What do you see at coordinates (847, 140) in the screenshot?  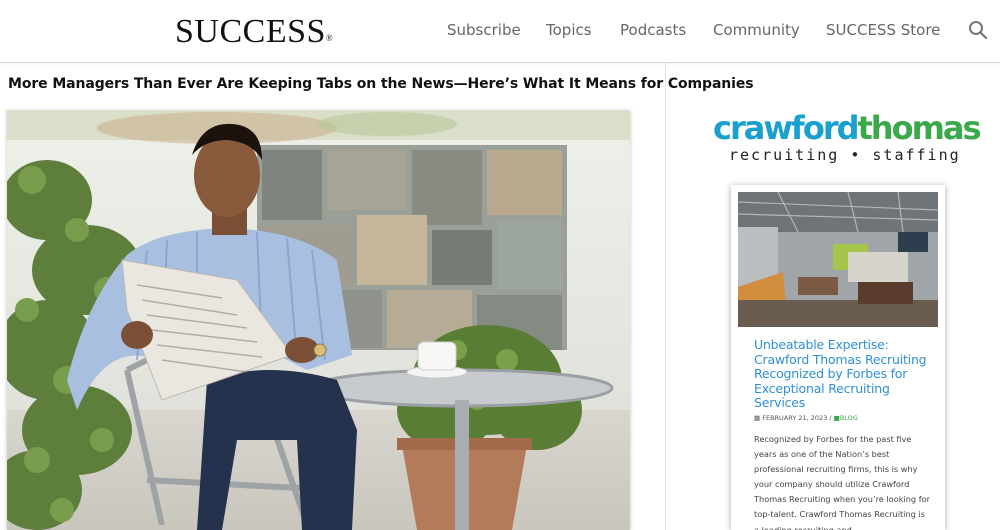 I see `crawford-thomas-logo: crawfordthomas recruiting • staffing` at bounding box center [847, 140].